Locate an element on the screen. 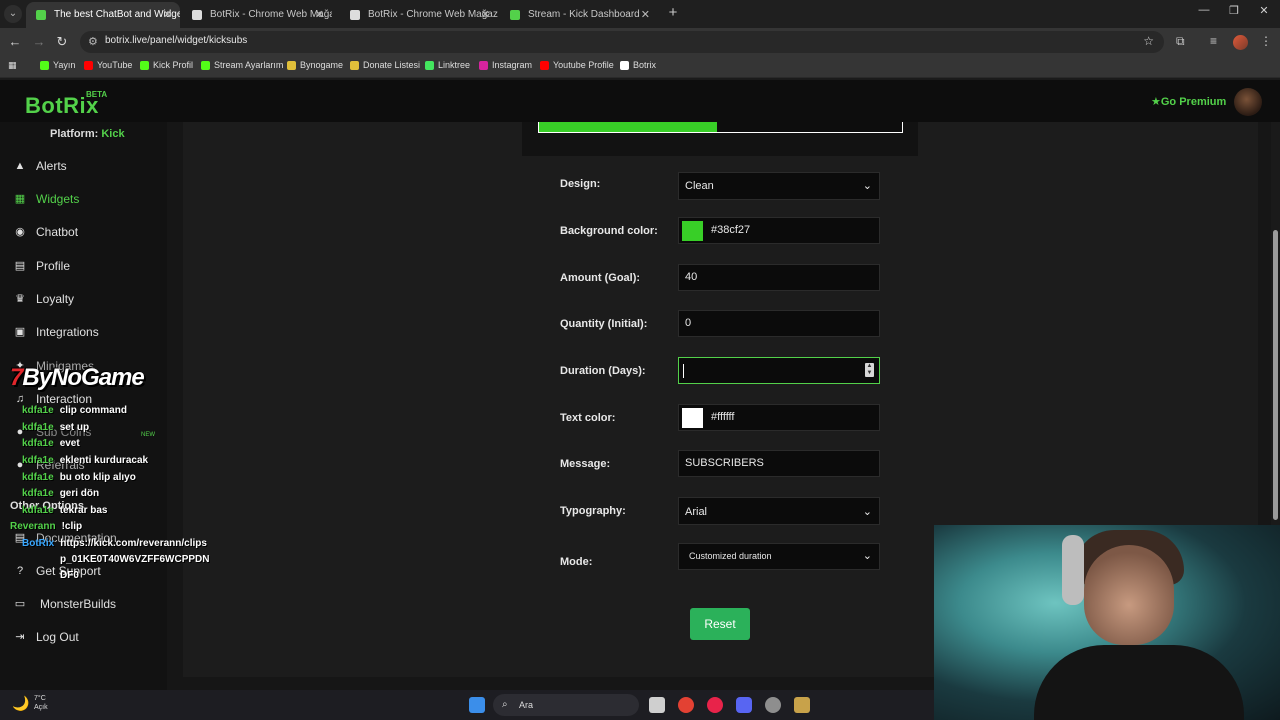 The image size is (1280, 720). kick-icon is located at coordinates (44, 65).